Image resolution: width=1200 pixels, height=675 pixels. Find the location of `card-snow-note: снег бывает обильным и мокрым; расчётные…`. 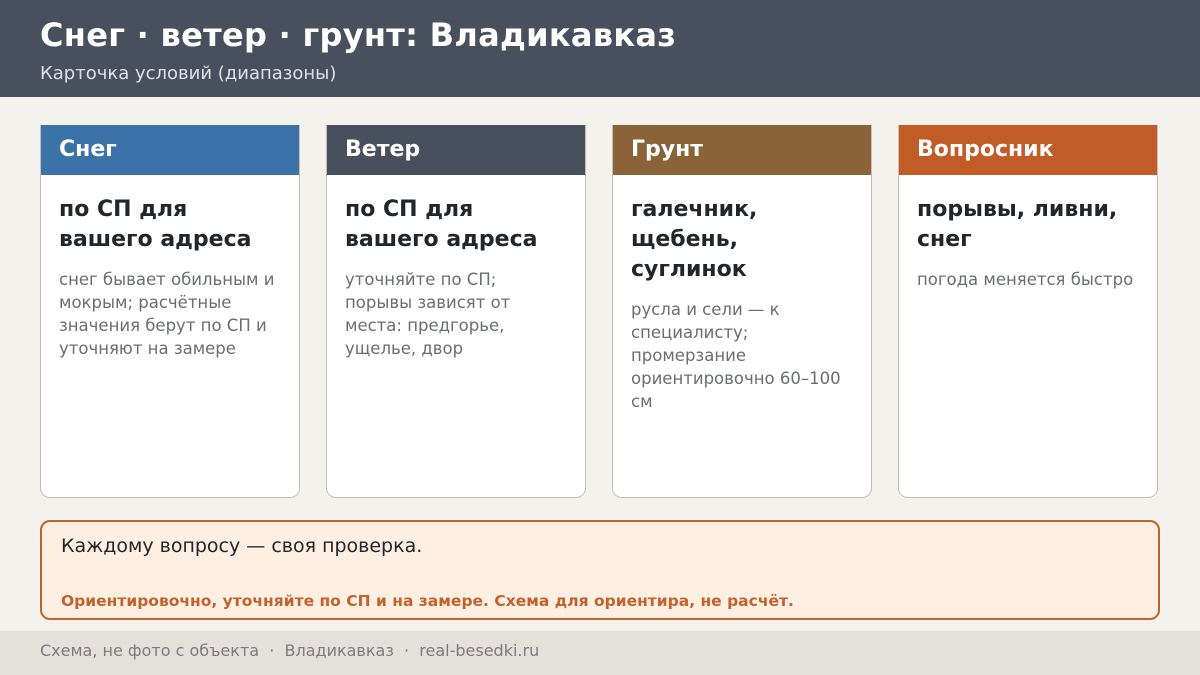

card-snow-note: снег бывает обильным и мокрым; расчётные… is located at coordinates (167, 314).